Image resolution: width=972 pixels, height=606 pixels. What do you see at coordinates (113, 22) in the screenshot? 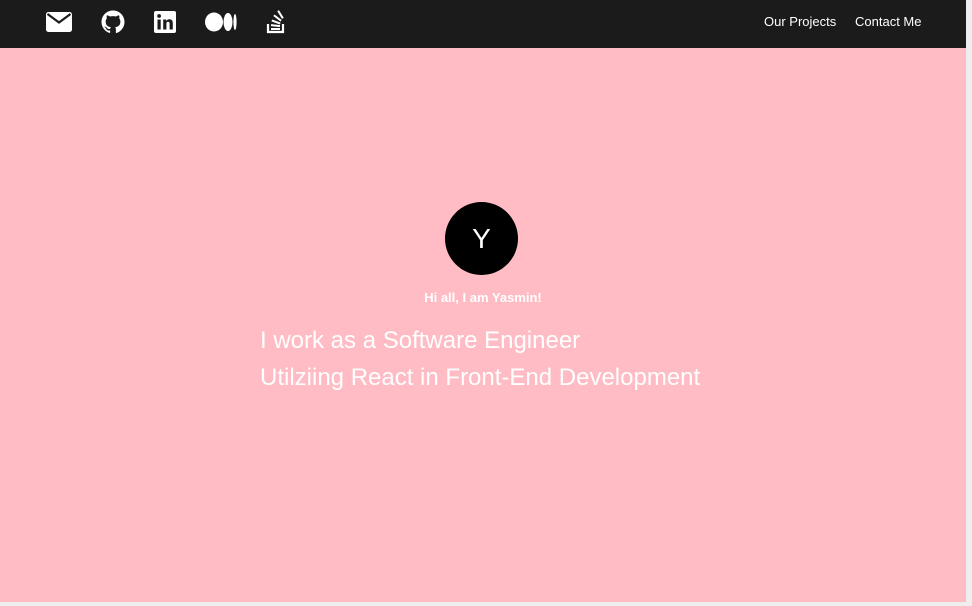
I see `github-icon` at bounding box center [113, 22].